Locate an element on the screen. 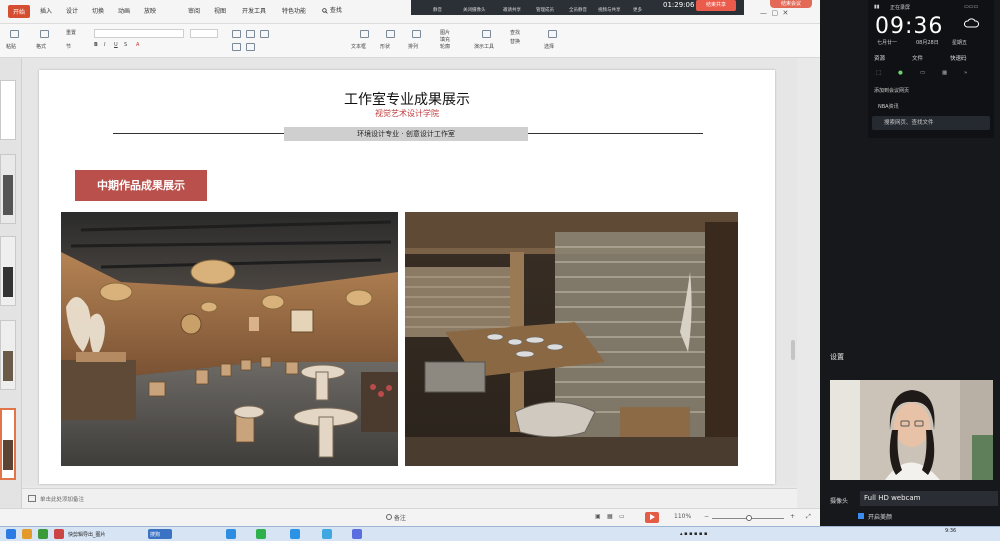  tab-review: 审阅 is located at coordinates (194, 10).